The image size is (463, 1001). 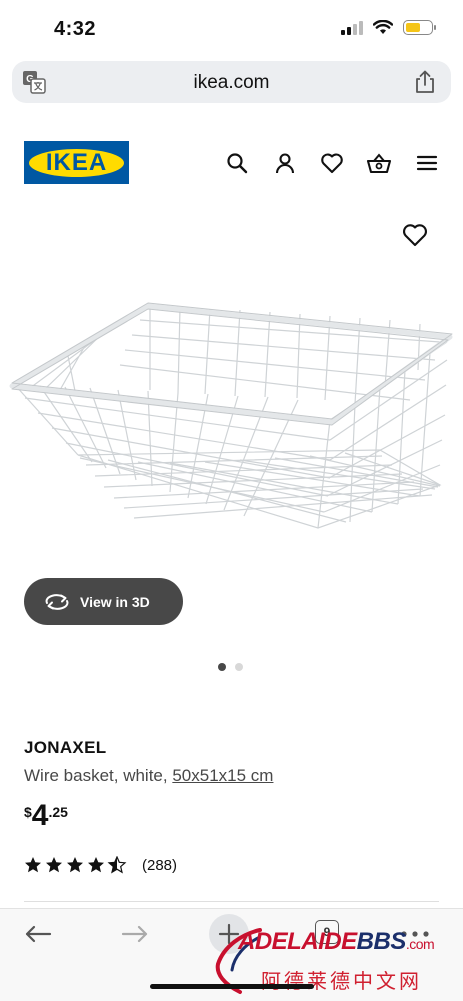 I want to click on search-icon, so click(x=237, y=163).